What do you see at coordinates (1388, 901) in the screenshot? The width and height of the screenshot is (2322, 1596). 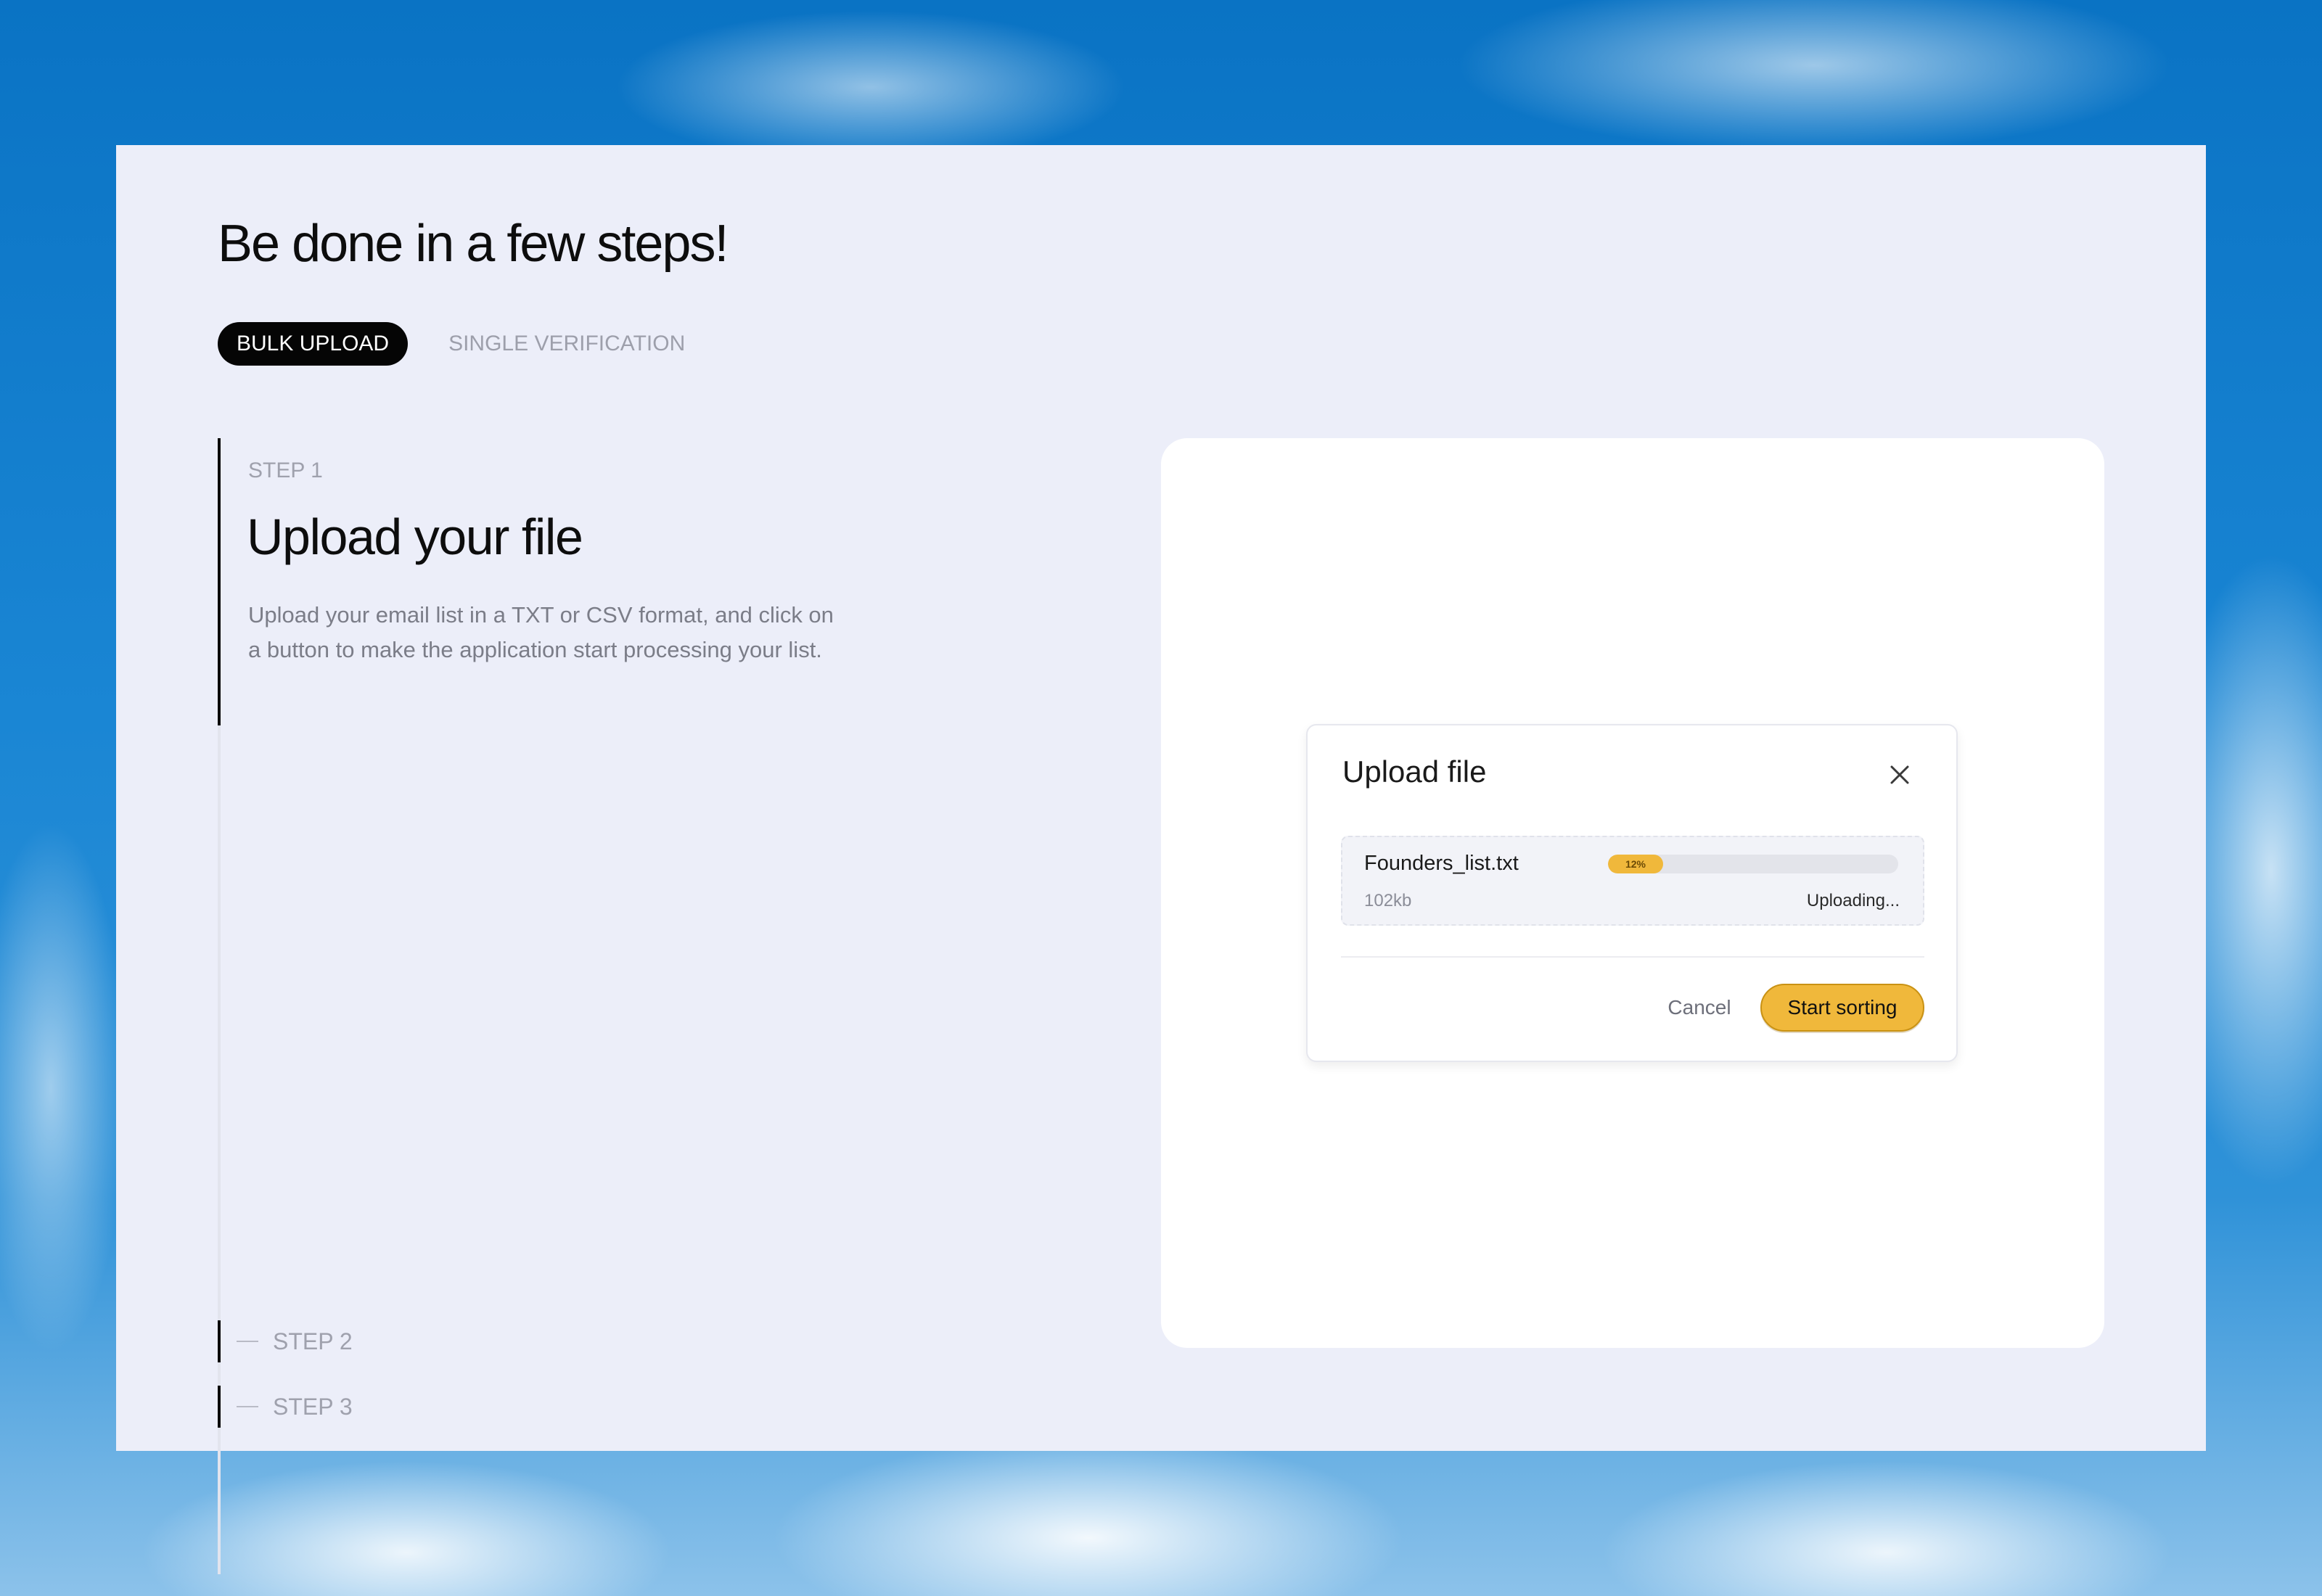 I see `file-size: 102kb` at bounding box center [1388, 901].